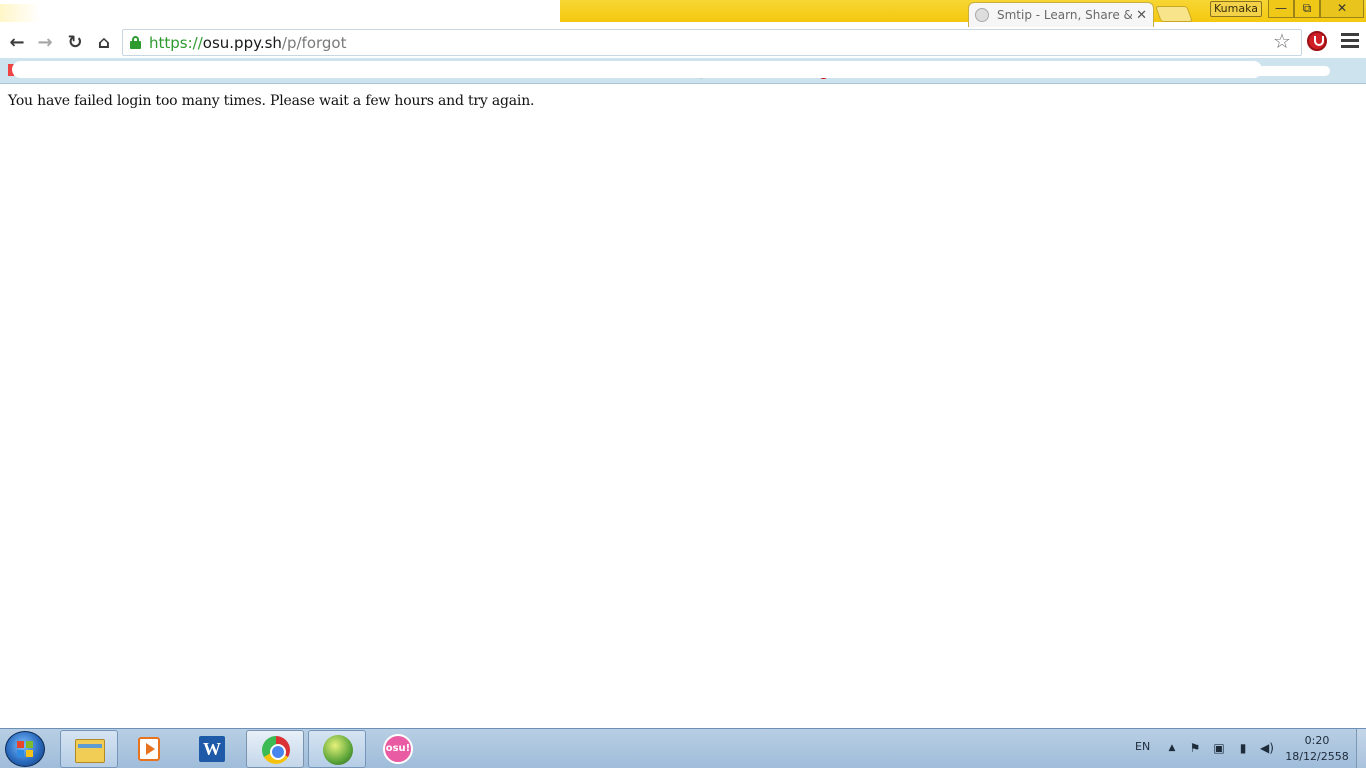 The width and height of the screenshot is (1366, 768). I want to click on taskbar-game, so click(337, 749).